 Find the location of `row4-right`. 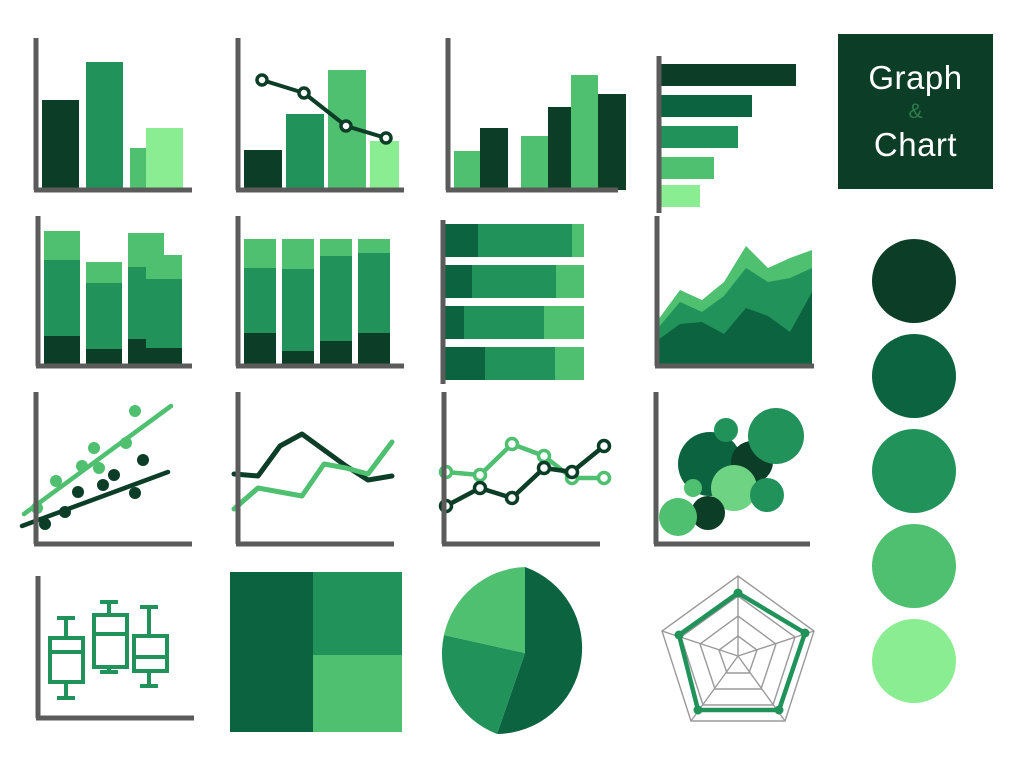

row4-right is located at coordinates (569, 363).